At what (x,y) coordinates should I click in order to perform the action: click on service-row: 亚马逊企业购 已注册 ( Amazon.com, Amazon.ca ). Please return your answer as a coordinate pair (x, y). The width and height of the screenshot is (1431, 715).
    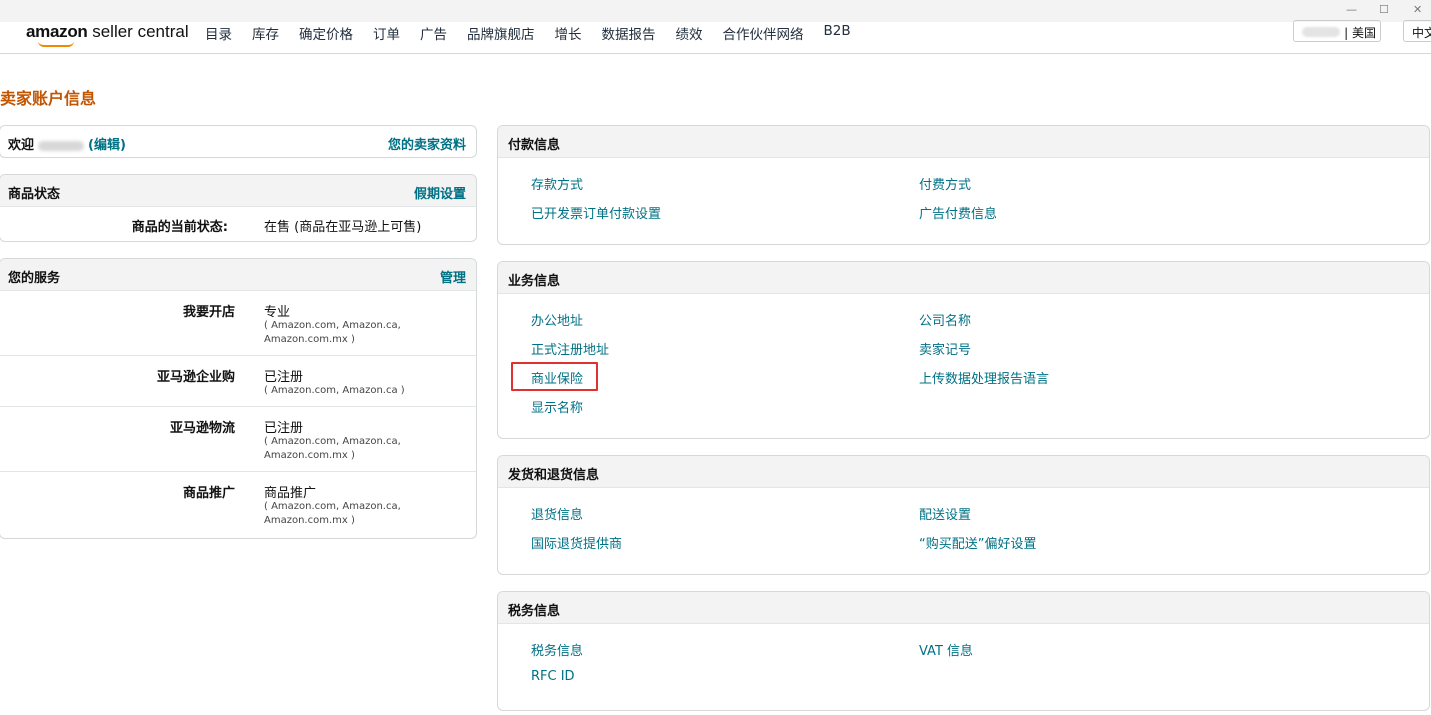
    Looking at the image, I should click on (238, 381).